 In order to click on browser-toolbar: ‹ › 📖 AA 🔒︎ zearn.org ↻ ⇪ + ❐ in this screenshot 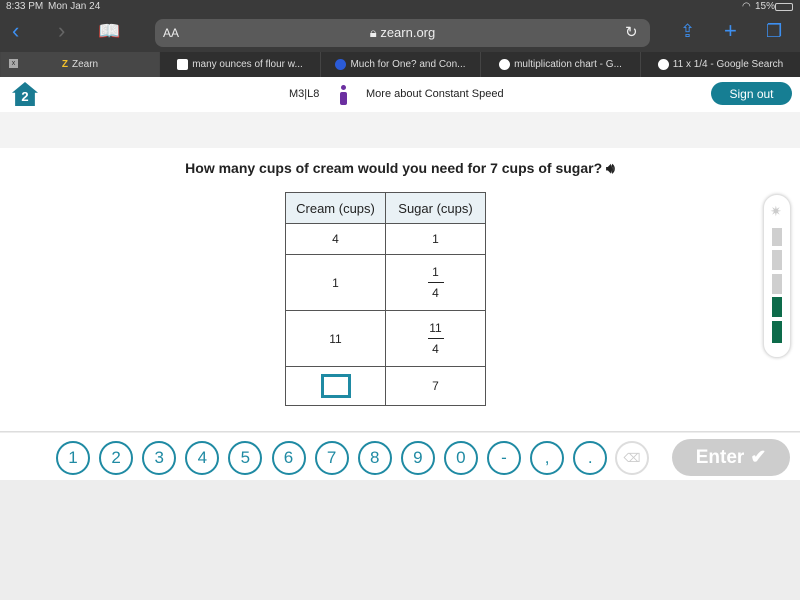, I will do `click(400, 33)`.